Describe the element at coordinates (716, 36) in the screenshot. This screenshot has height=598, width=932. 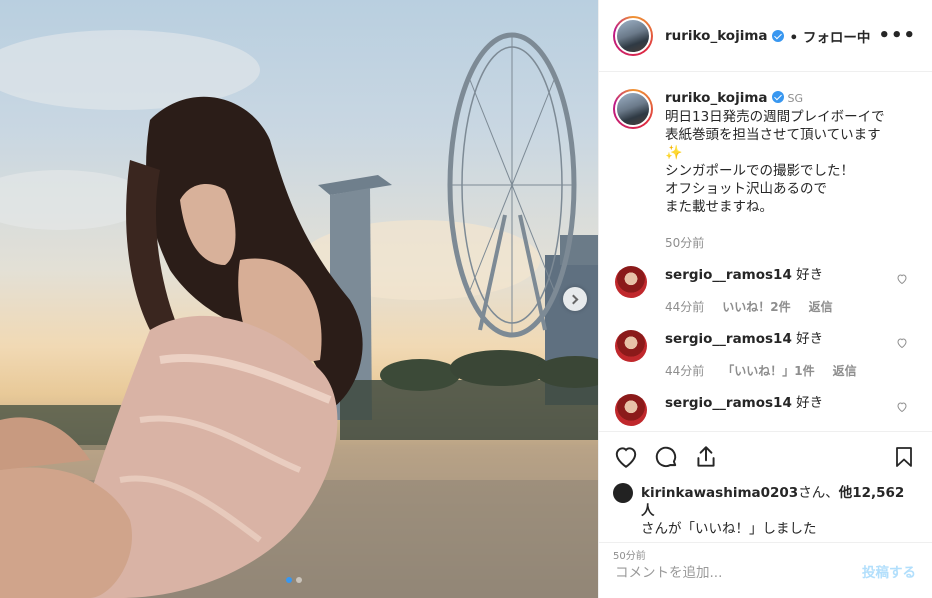
I see `author-username: ruriko_kojima` at that location.